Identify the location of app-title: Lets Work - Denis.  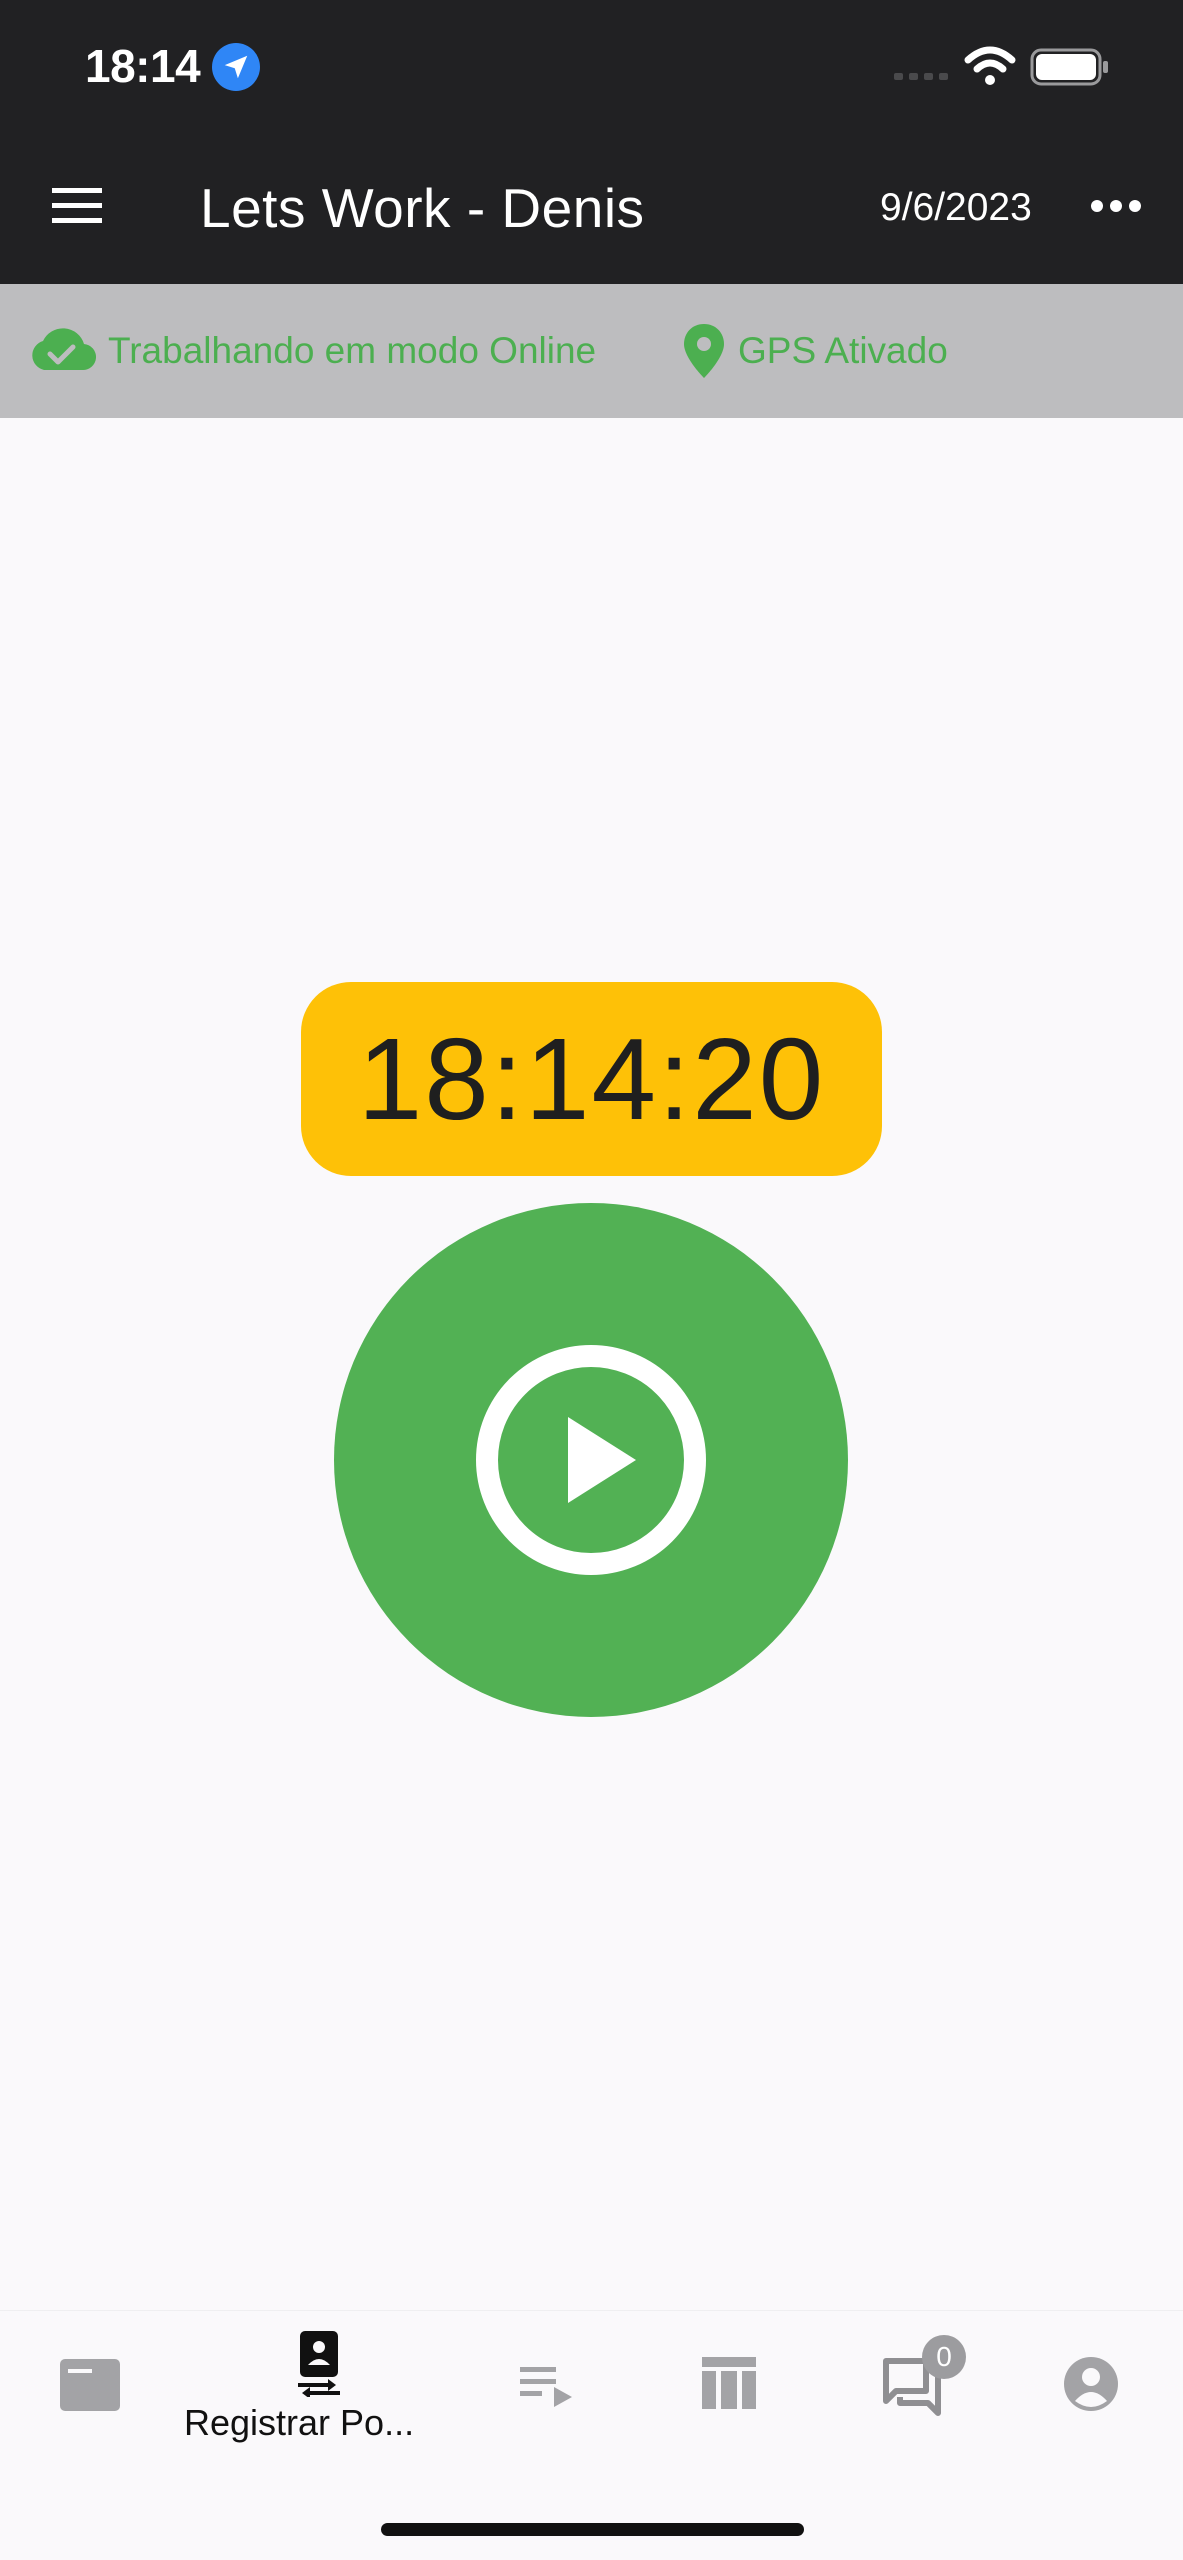
(422, 208).